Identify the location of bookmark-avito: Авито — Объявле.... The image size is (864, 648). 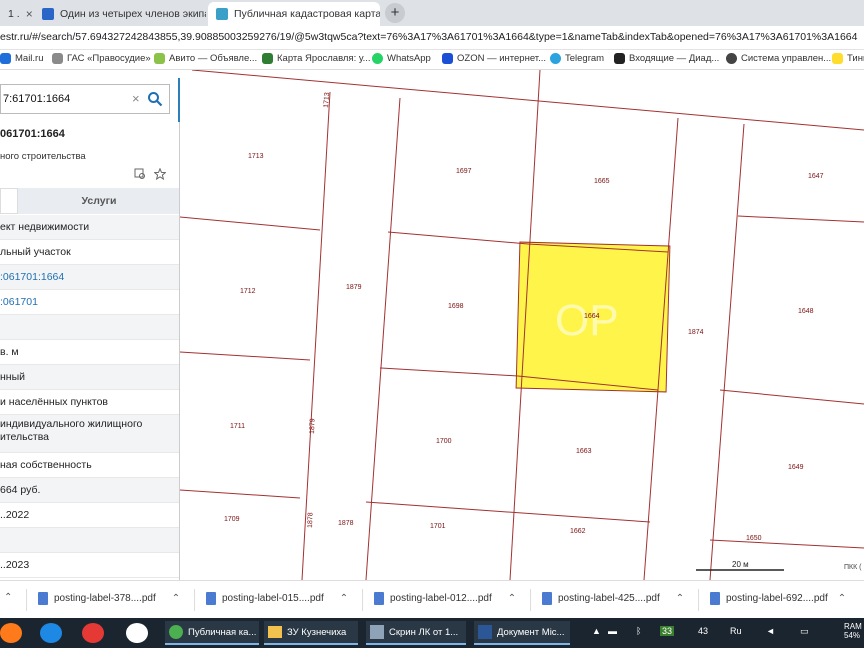
(205, 58).